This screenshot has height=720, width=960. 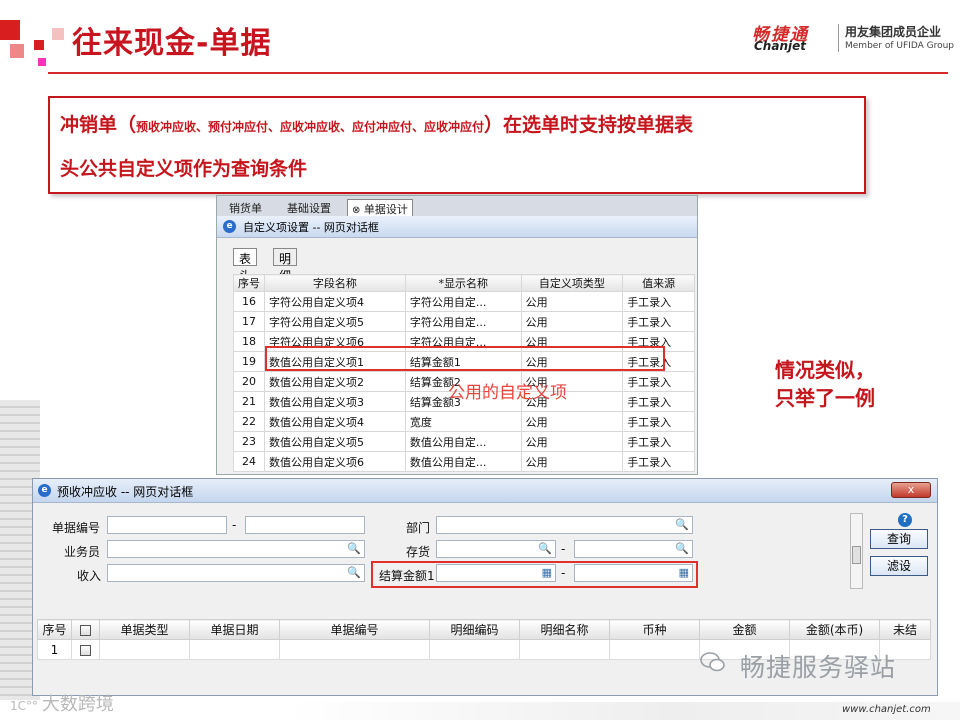 I want to click on stock-to-input: 🔍, so click(x=633, y=549).